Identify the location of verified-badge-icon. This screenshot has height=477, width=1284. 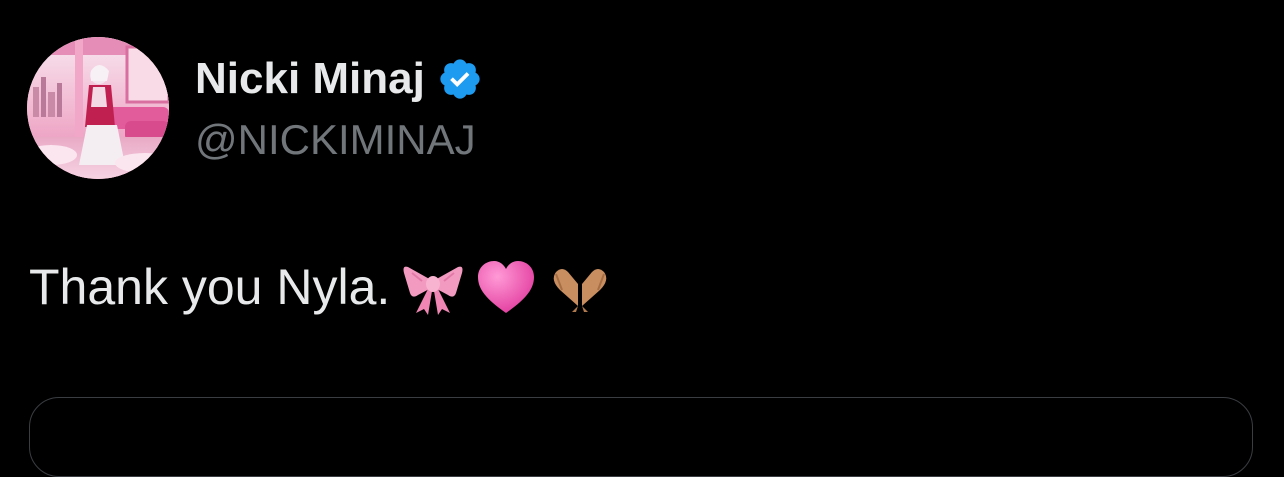
(460, 79).